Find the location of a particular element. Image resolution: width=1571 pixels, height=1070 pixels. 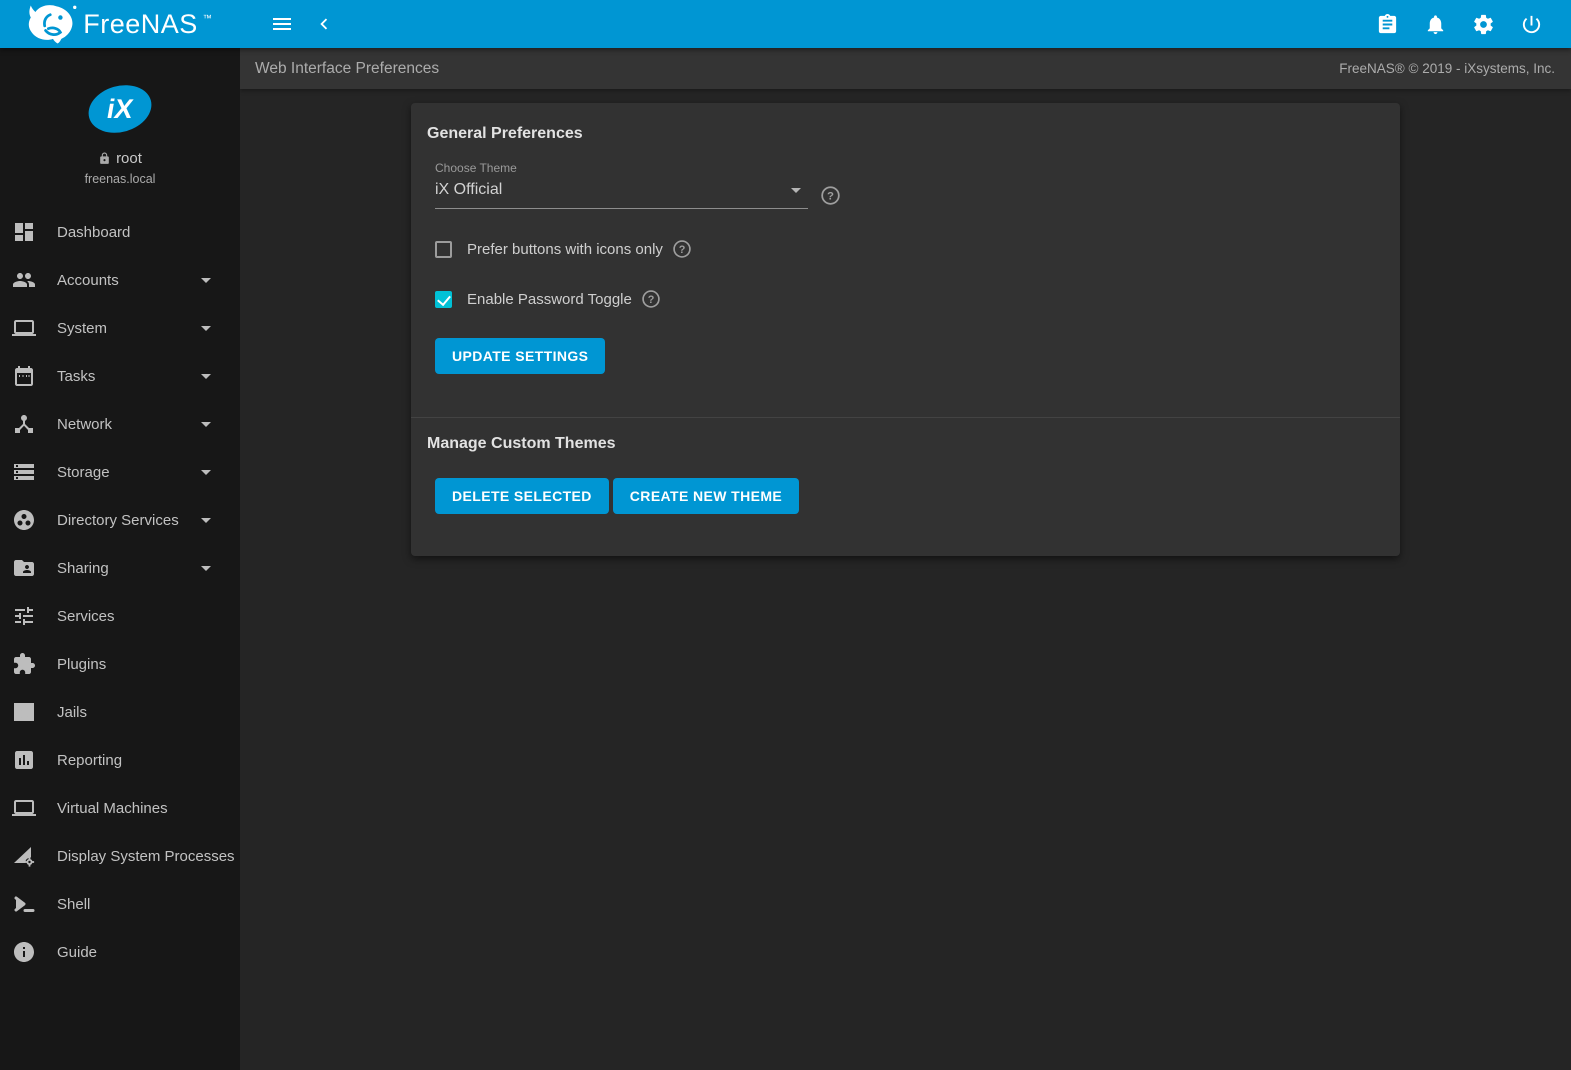

manage-custom-themes-title: Manage Custom Themes is located at coordinates (521, 443).